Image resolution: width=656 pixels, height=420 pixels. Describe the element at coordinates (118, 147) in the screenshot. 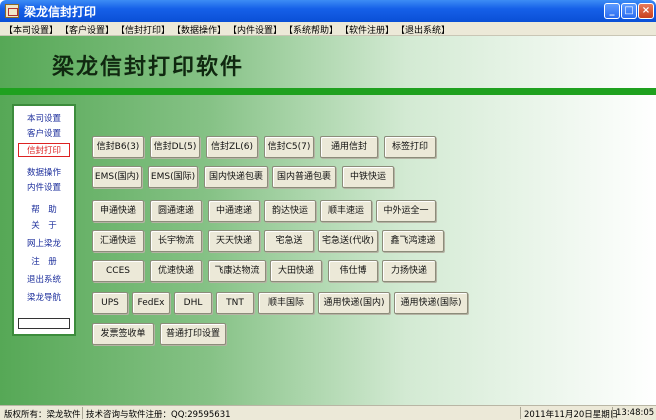

I see `envelope-b6-button: 信封B6(3)` at that location.